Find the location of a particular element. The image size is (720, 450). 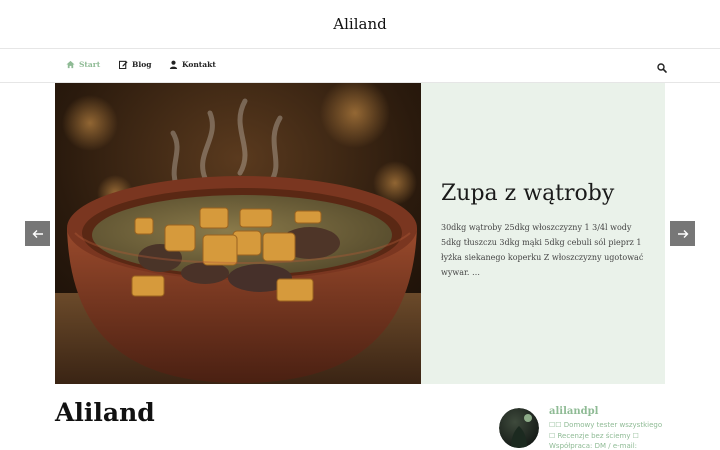

avatar-image is located at coordinates (519, 428).